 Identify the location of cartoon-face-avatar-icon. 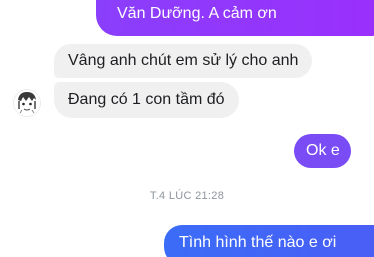
(27, 103).